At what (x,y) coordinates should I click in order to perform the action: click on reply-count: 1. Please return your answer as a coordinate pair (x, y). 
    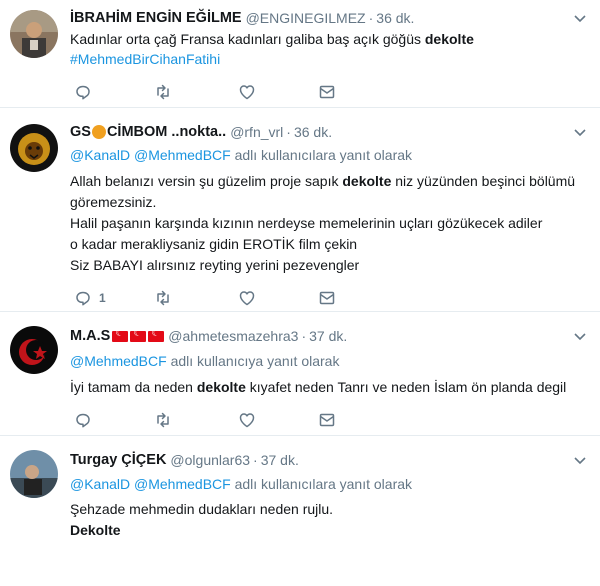
    Looking at the image, I should click on (102, 298).